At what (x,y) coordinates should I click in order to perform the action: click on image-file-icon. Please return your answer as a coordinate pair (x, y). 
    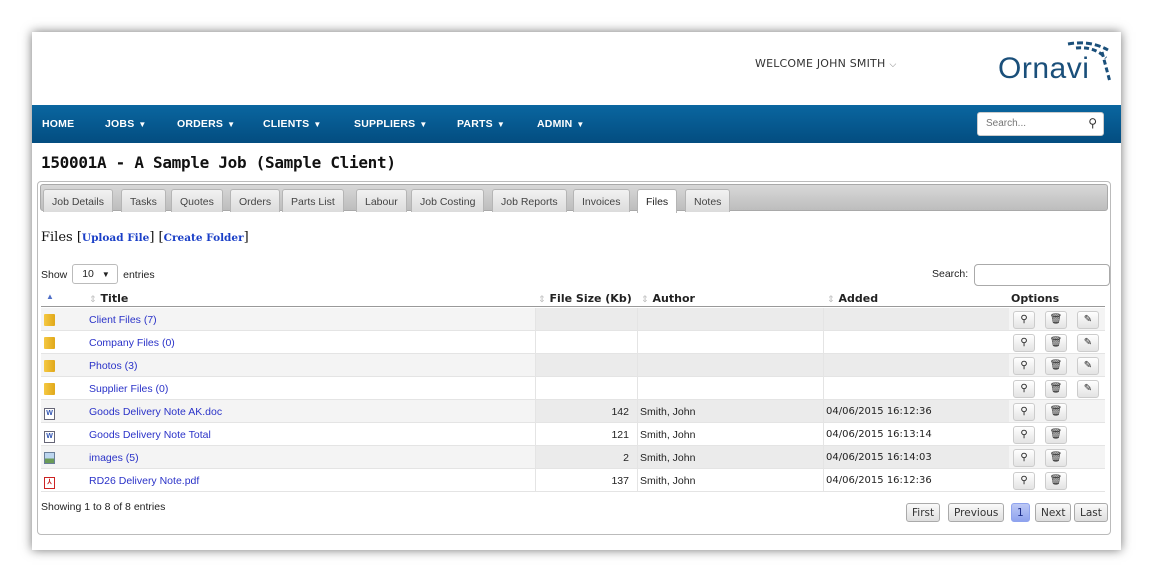
    Looking at the image, I should click on (49, 458).